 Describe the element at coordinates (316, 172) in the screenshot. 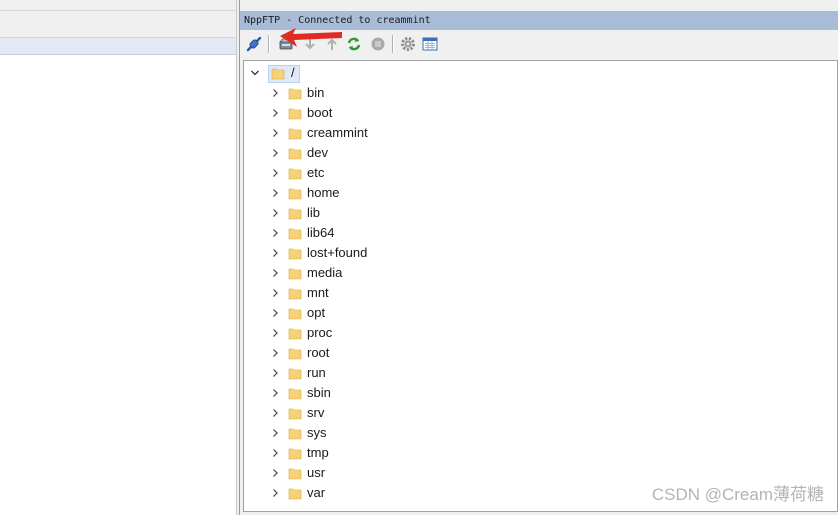

I see `tree-folder-label: etc` at that location.